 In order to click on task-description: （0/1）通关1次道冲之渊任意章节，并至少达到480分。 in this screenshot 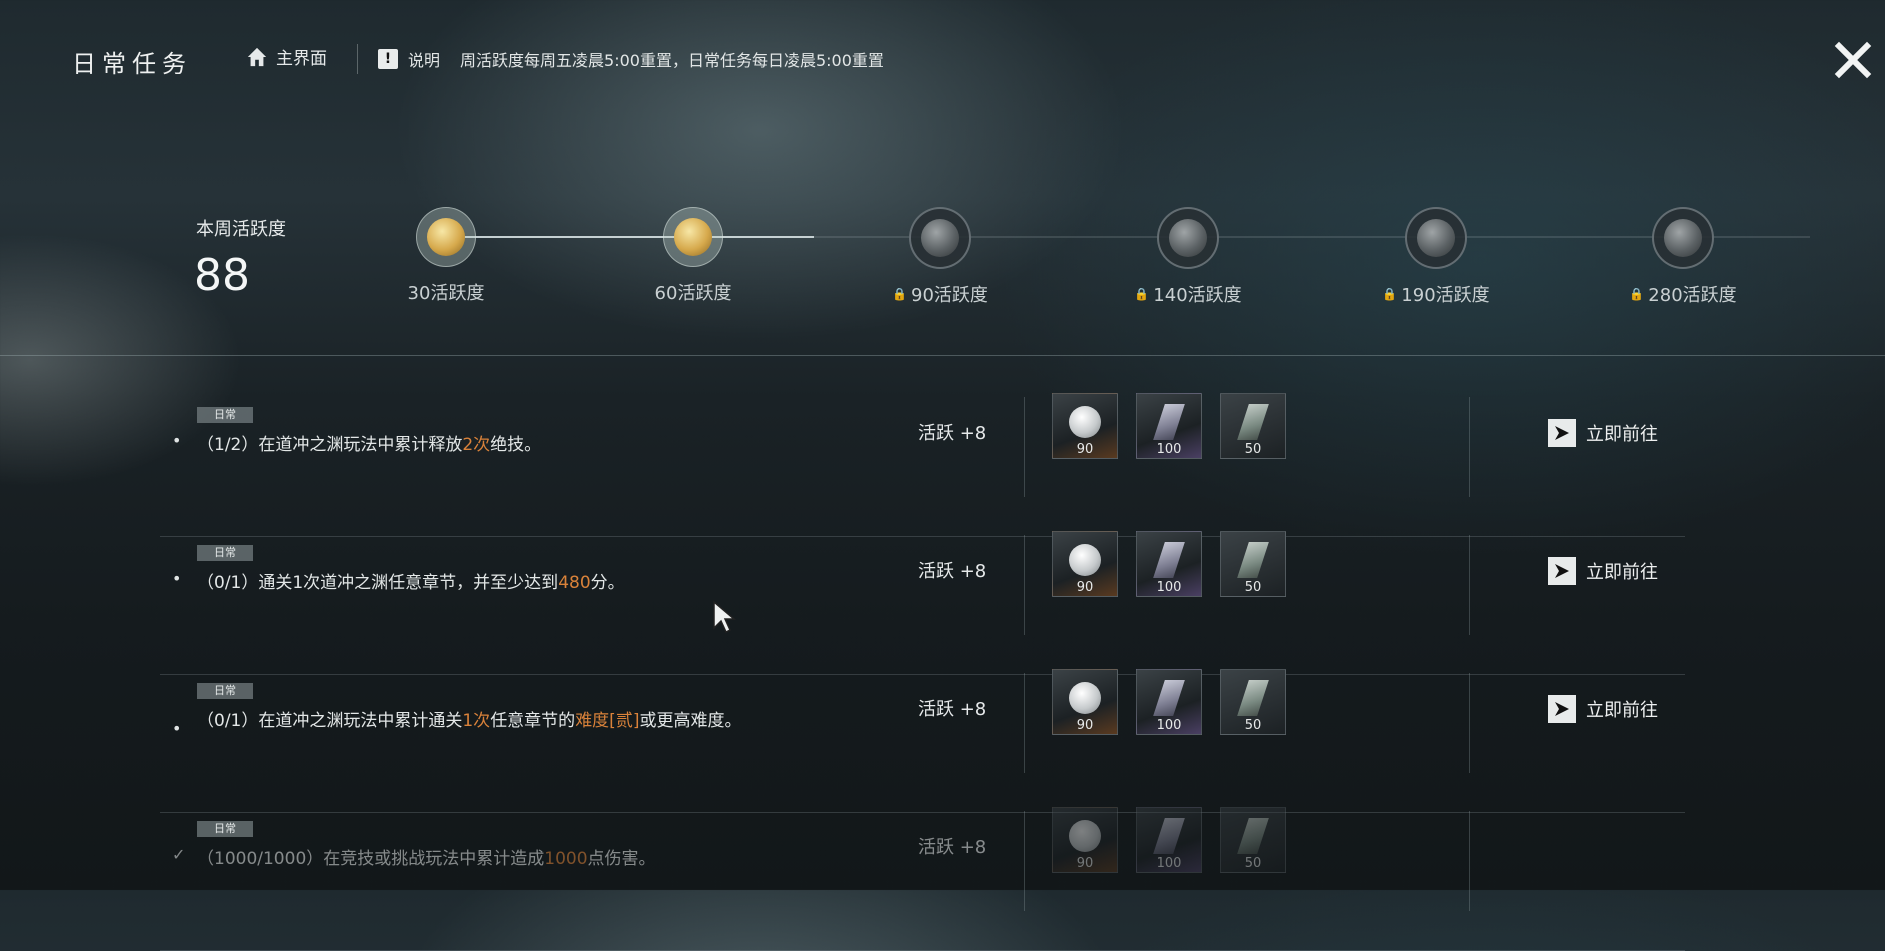, I will do `click(477, 583)`.